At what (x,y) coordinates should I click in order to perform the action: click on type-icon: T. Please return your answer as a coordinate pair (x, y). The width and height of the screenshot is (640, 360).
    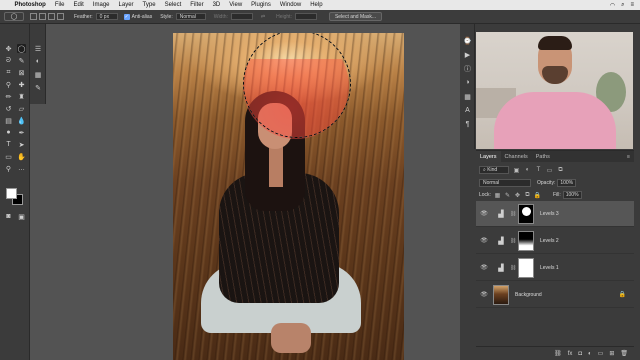
    Looking at the image, I should click on (8, 144).